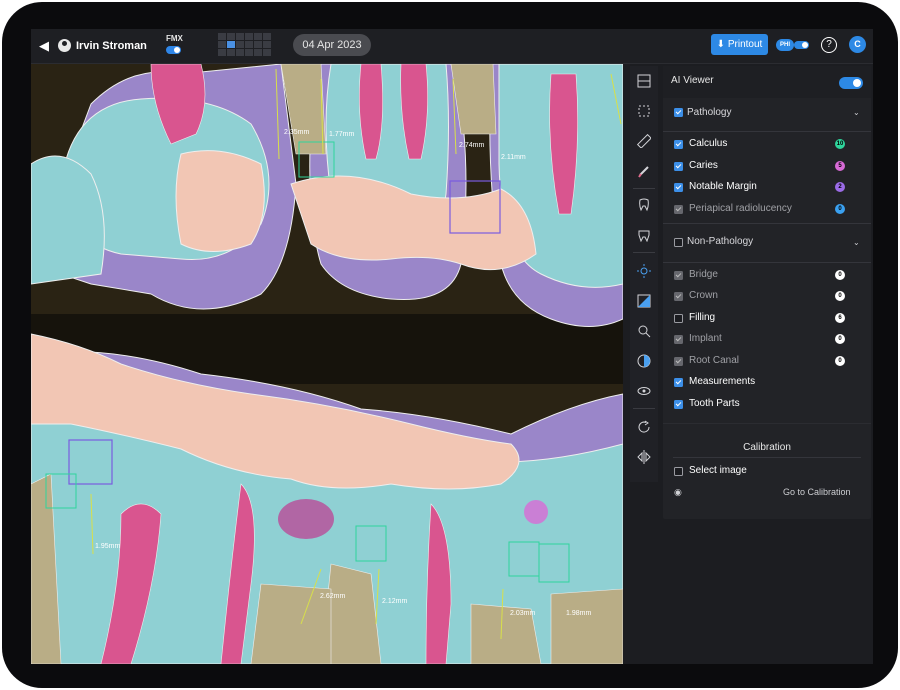 Image resolution: width=900 pixels, height=690 pixels. What do you see at coordinates (678, 112) in the screenshot?
I see `pathology-checkbox` at bounding box center [678, 112].